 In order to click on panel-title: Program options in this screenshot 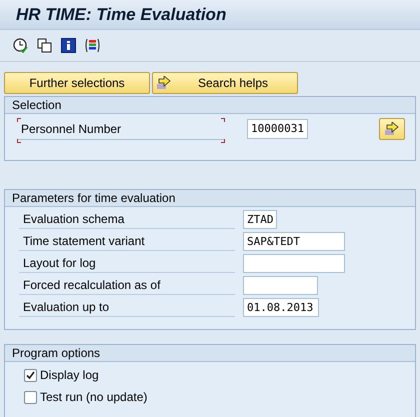, I will do `click(210, 353)`.